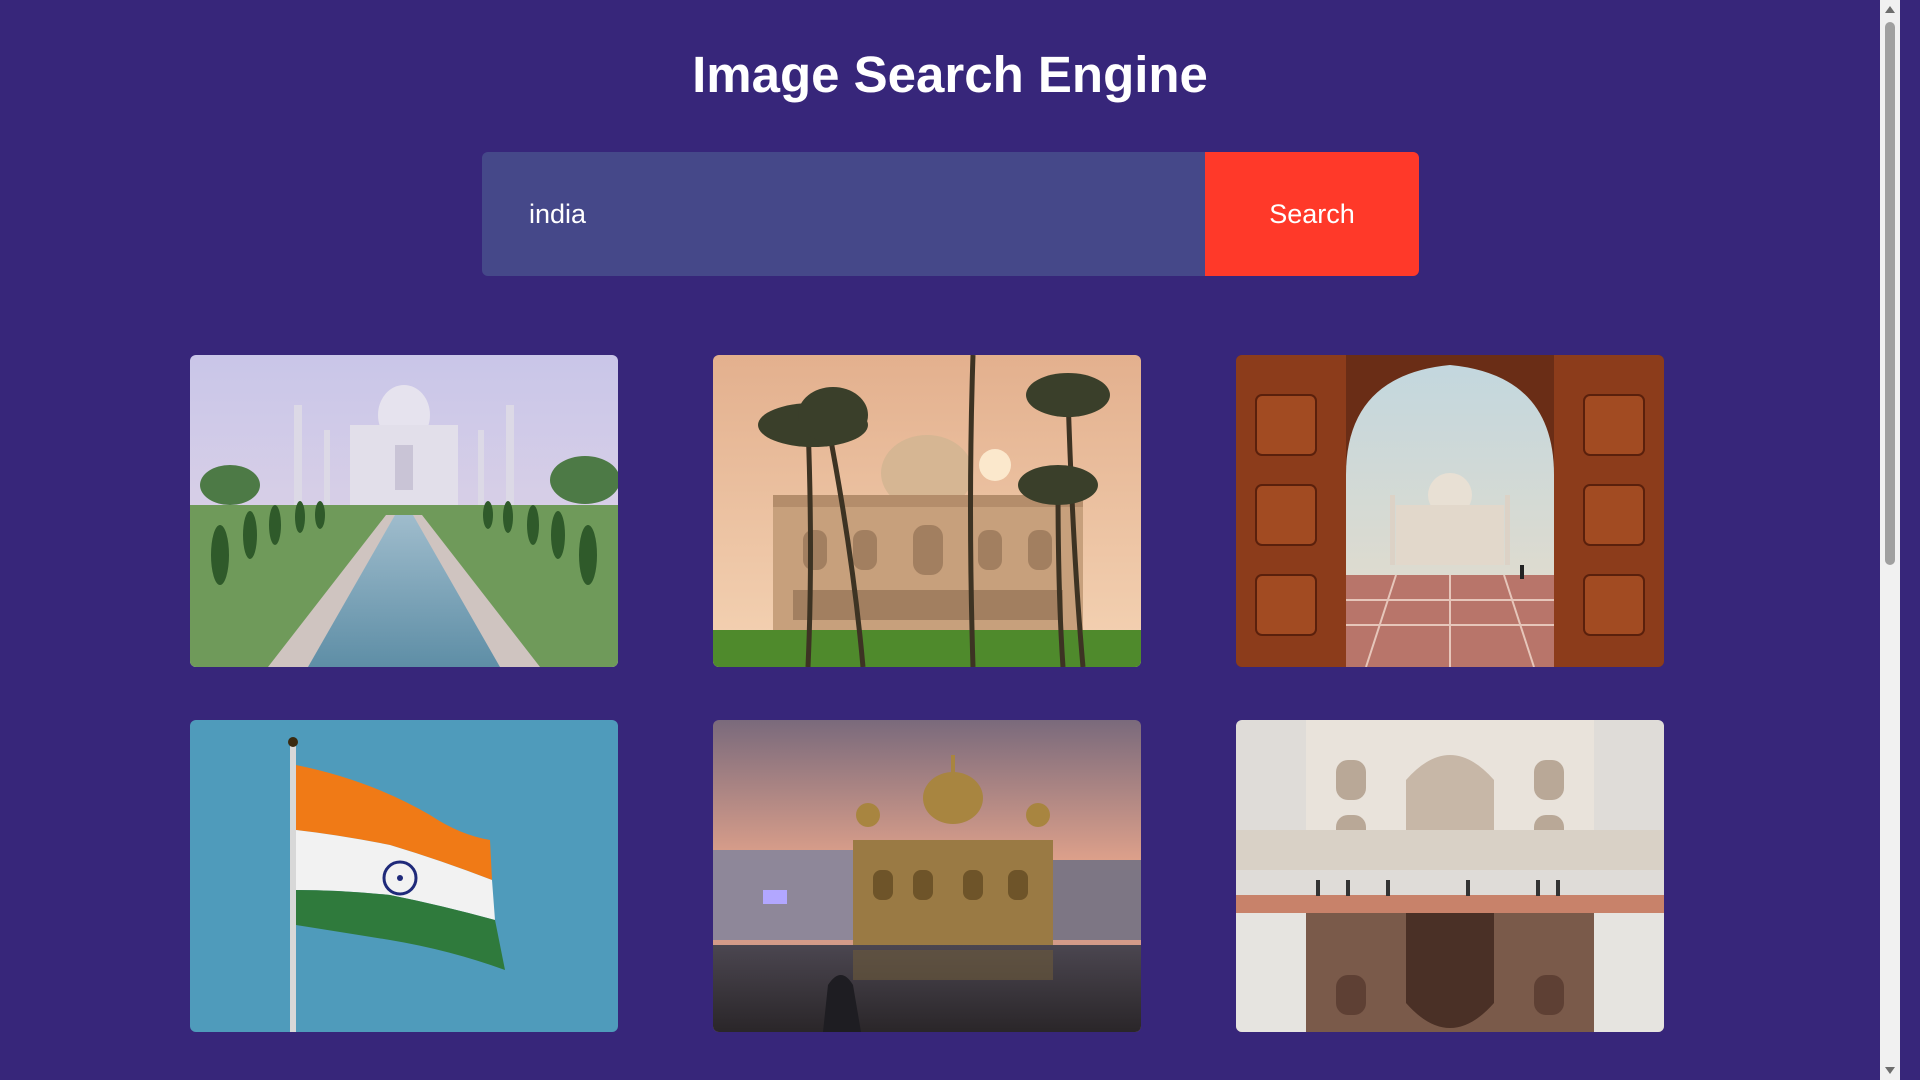  What do you see at coordinates (1312, 214) in the screenshot?
I see `search-button: Search` at bounding box center [1312, 214].